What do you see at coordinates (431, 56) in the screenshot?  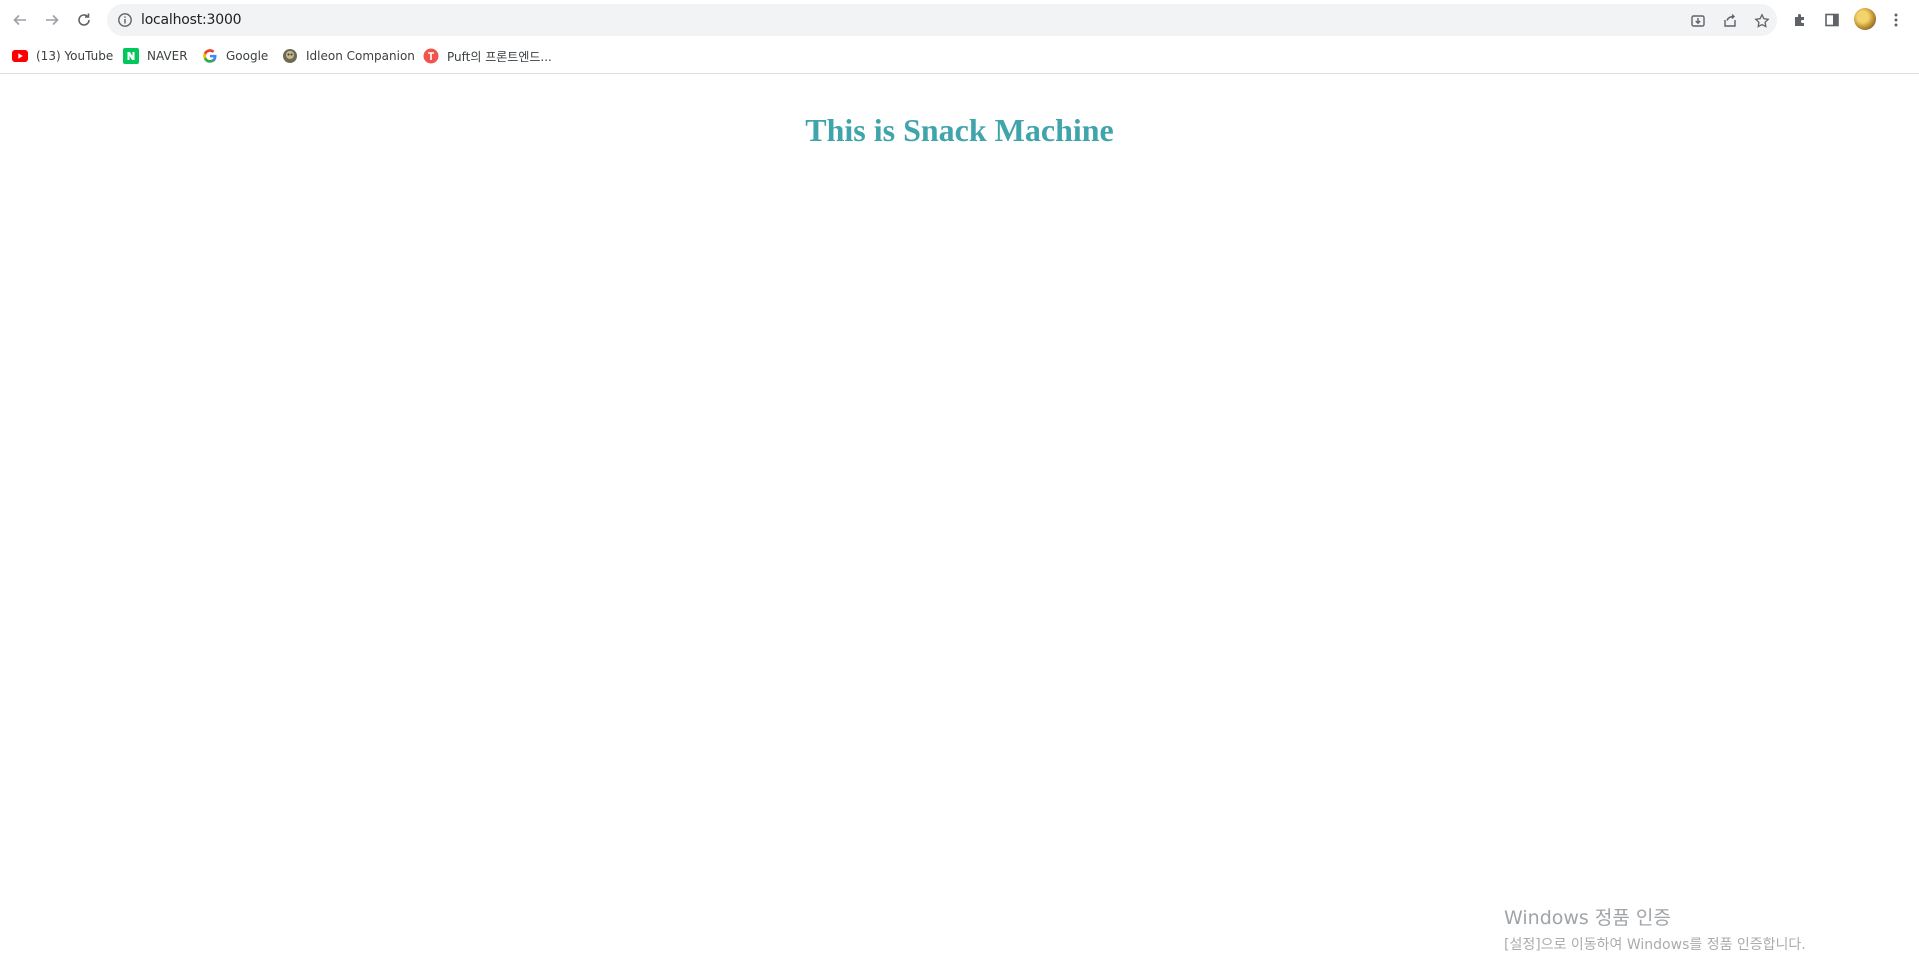 I see `puft-icon` at bounding box center [431, 56].